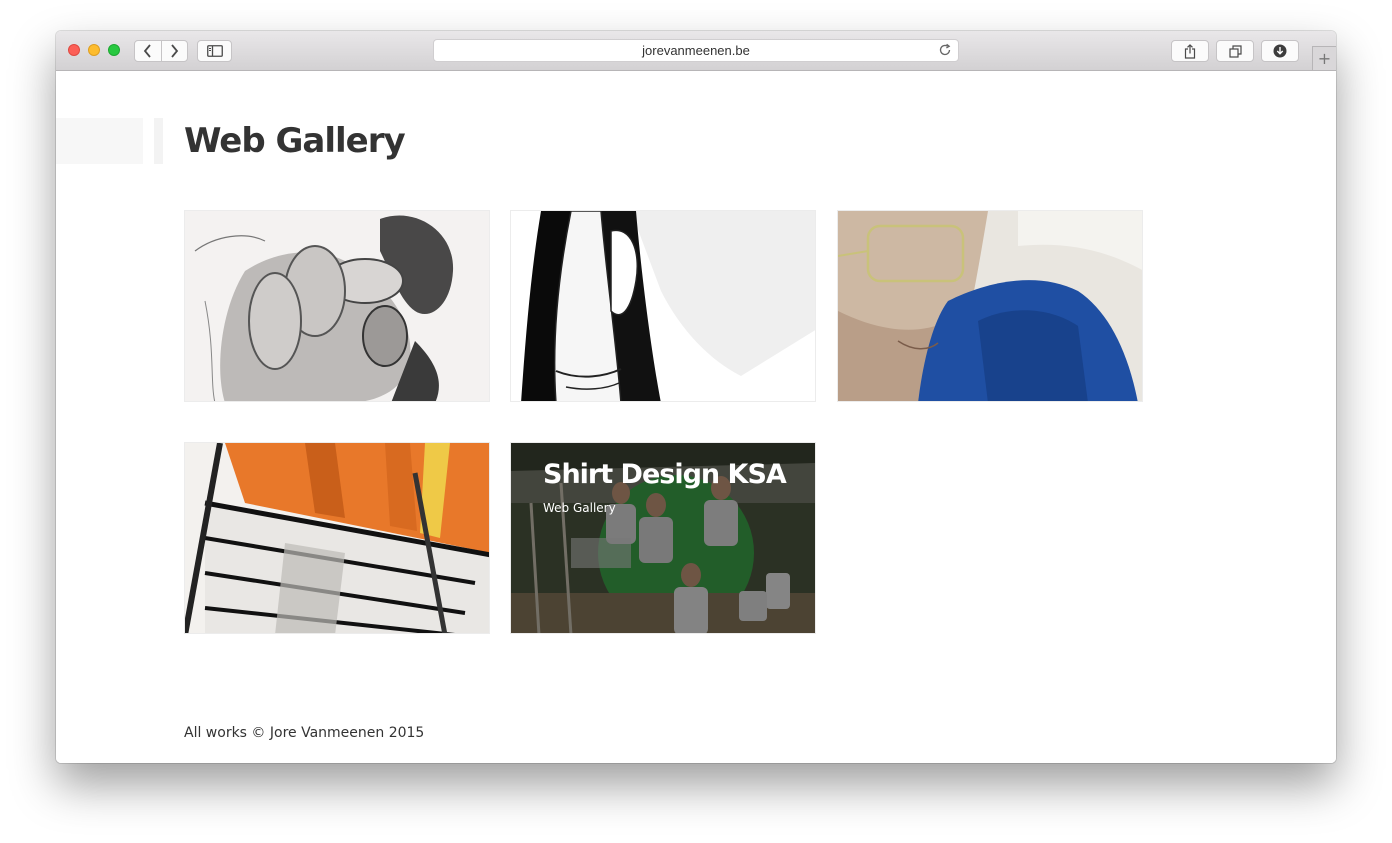 The image size is (1392, 843). Describe the element at coordinates (663, 538) in the screenshot. I see `gallery-item-hovered: Shirt Design KSA Web Gallery` at that location.